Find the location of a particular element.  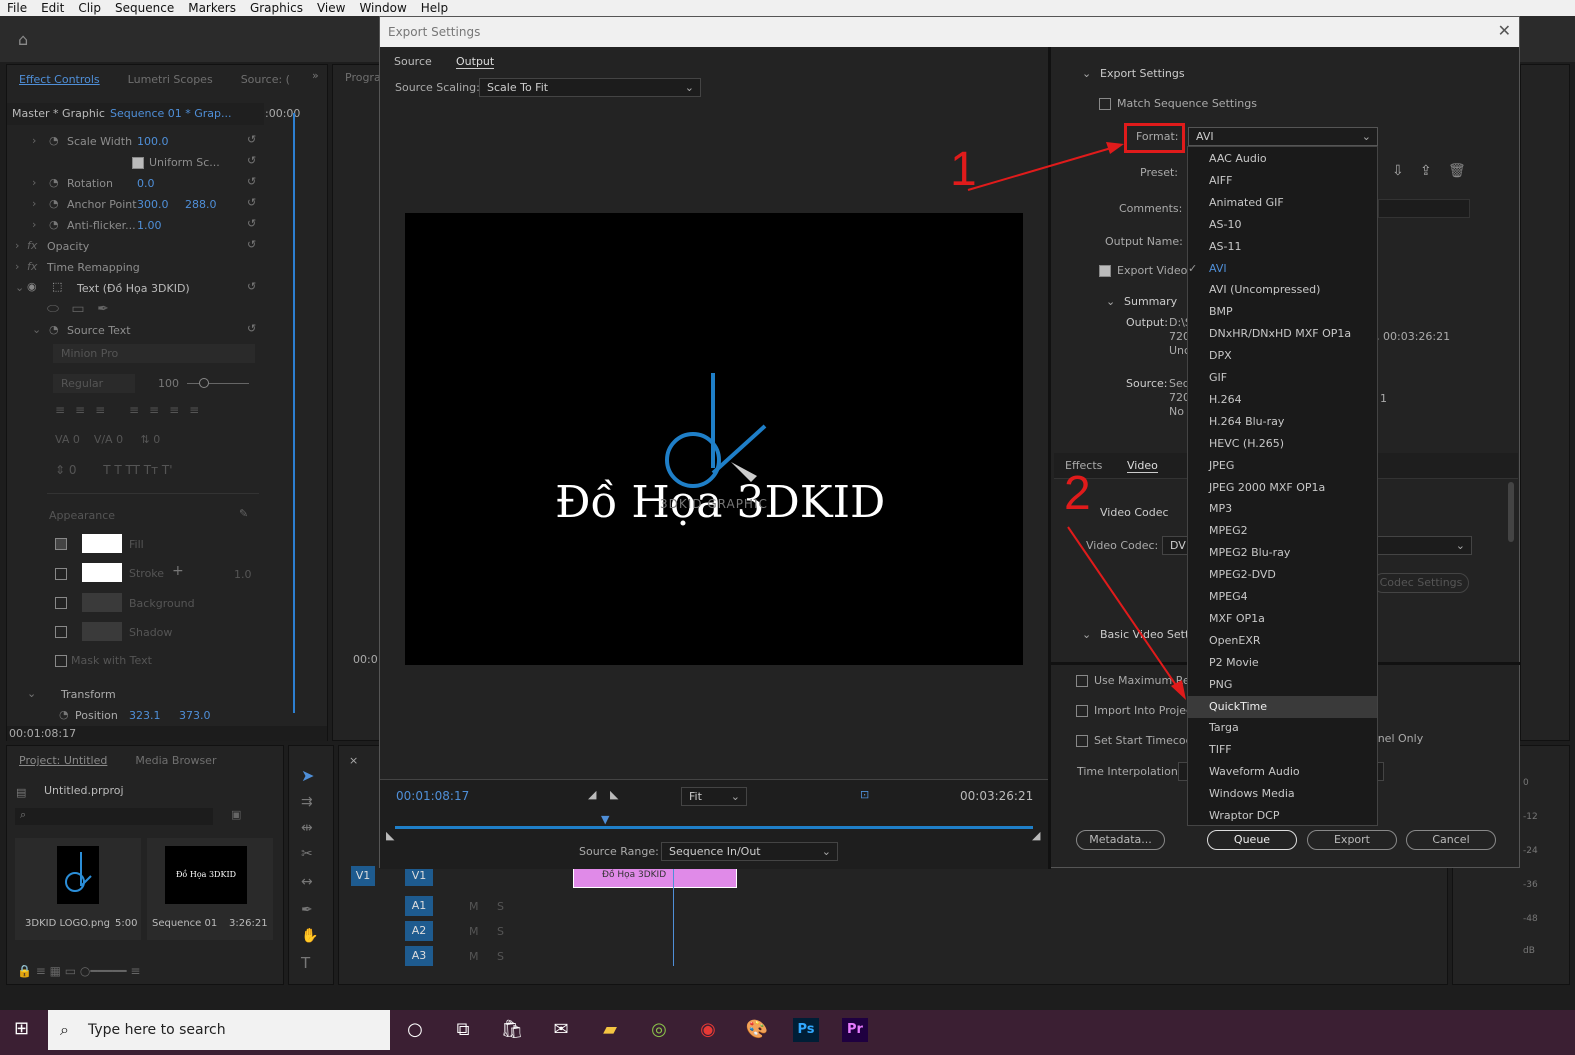

app-icon: ◎ is located at coordinates (659, 1030).